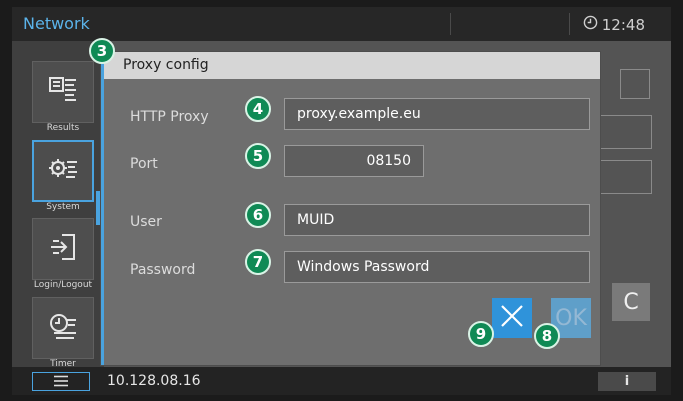 Image resolution: width=683 pixels, height=401 pixels. What do you see at coordinates (258, 109) in the screenshot?
I see `callout-badge-4: 4` at bounding box center [258, 109].